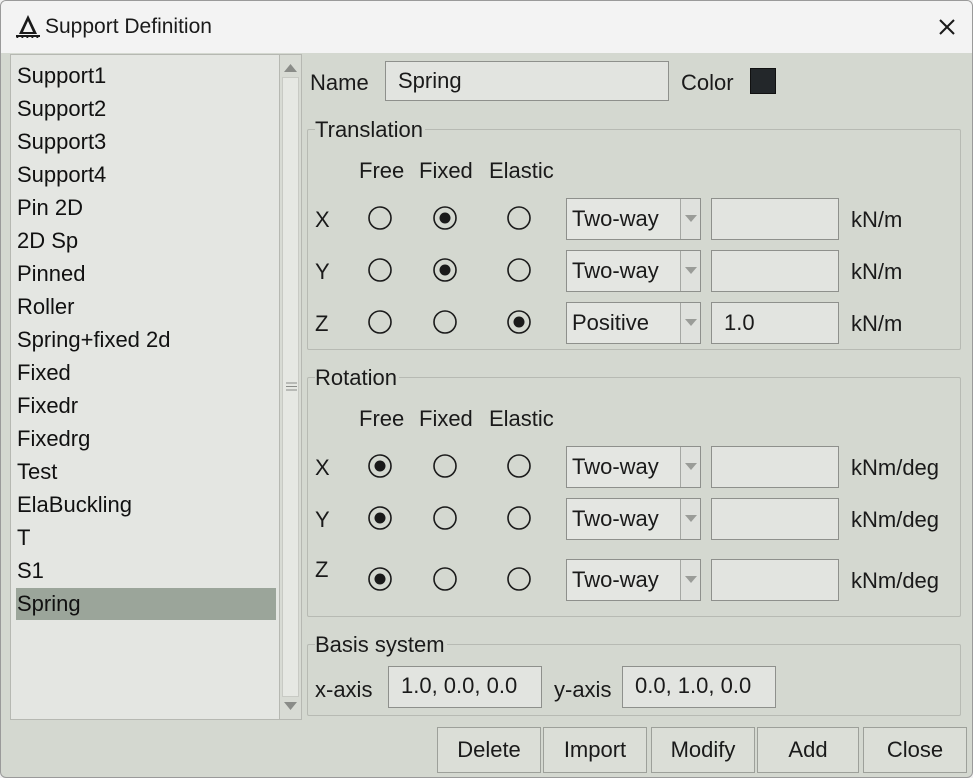  What do you see at coordinates (382, 418) in the screenshot?
I see `header-free: Free` at bounding box center [382, 418].